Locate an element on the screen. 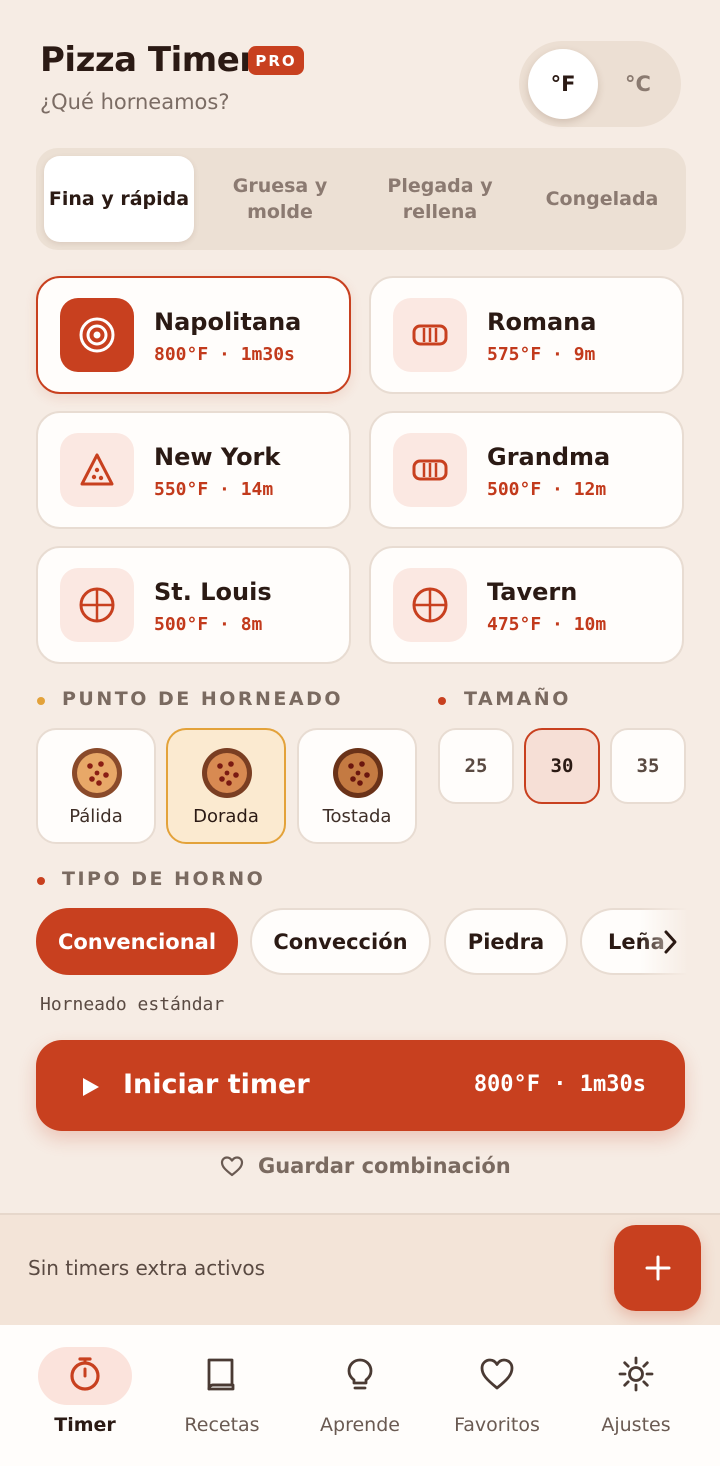 The height and width of the screenshot is (1466, 720). tab-congelada: Congelada is located at coordinates (602, 199).